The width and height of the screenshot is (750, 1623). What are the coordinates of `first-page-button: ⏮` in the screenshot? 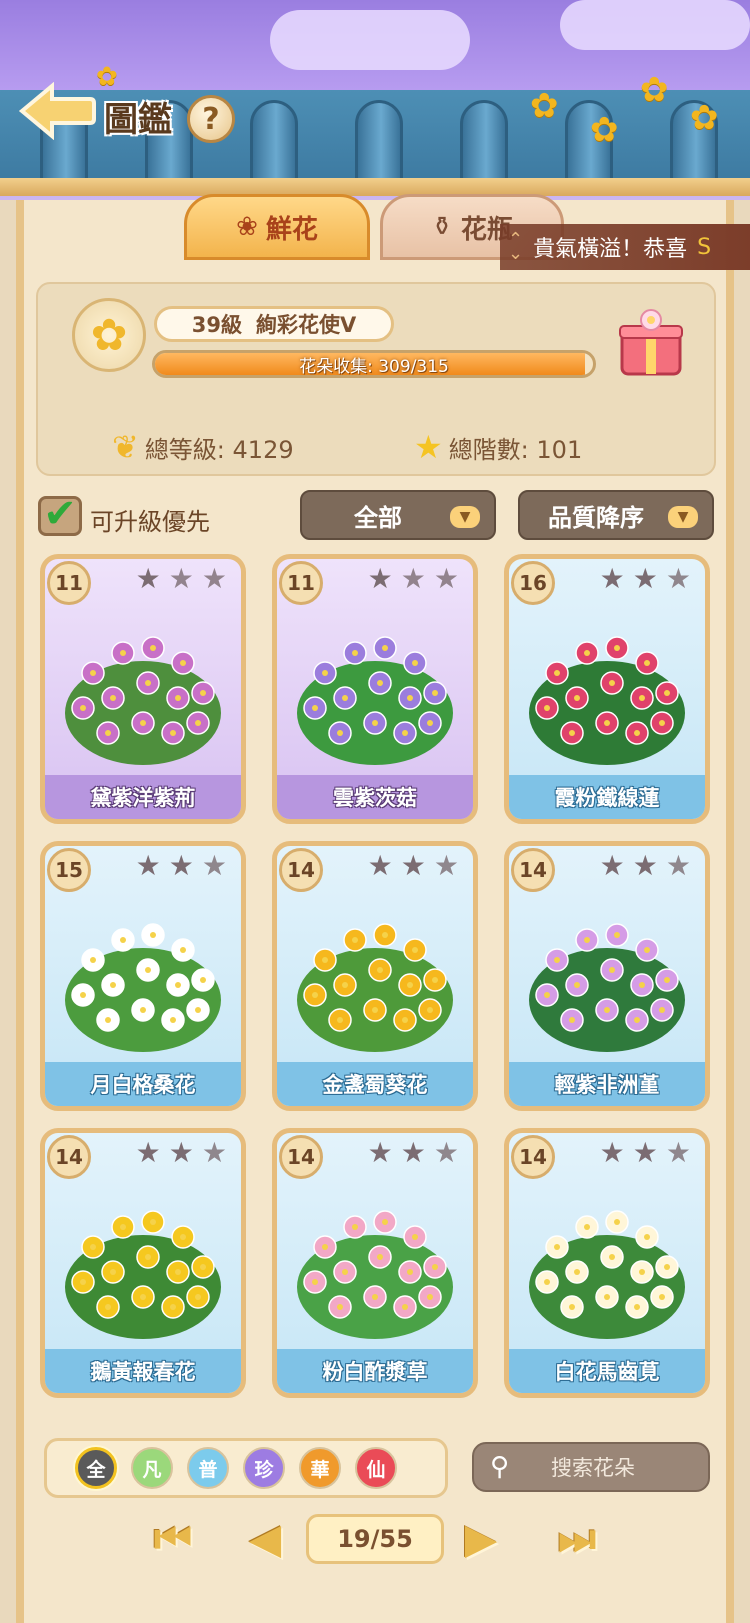 It's located at (173, 1539).